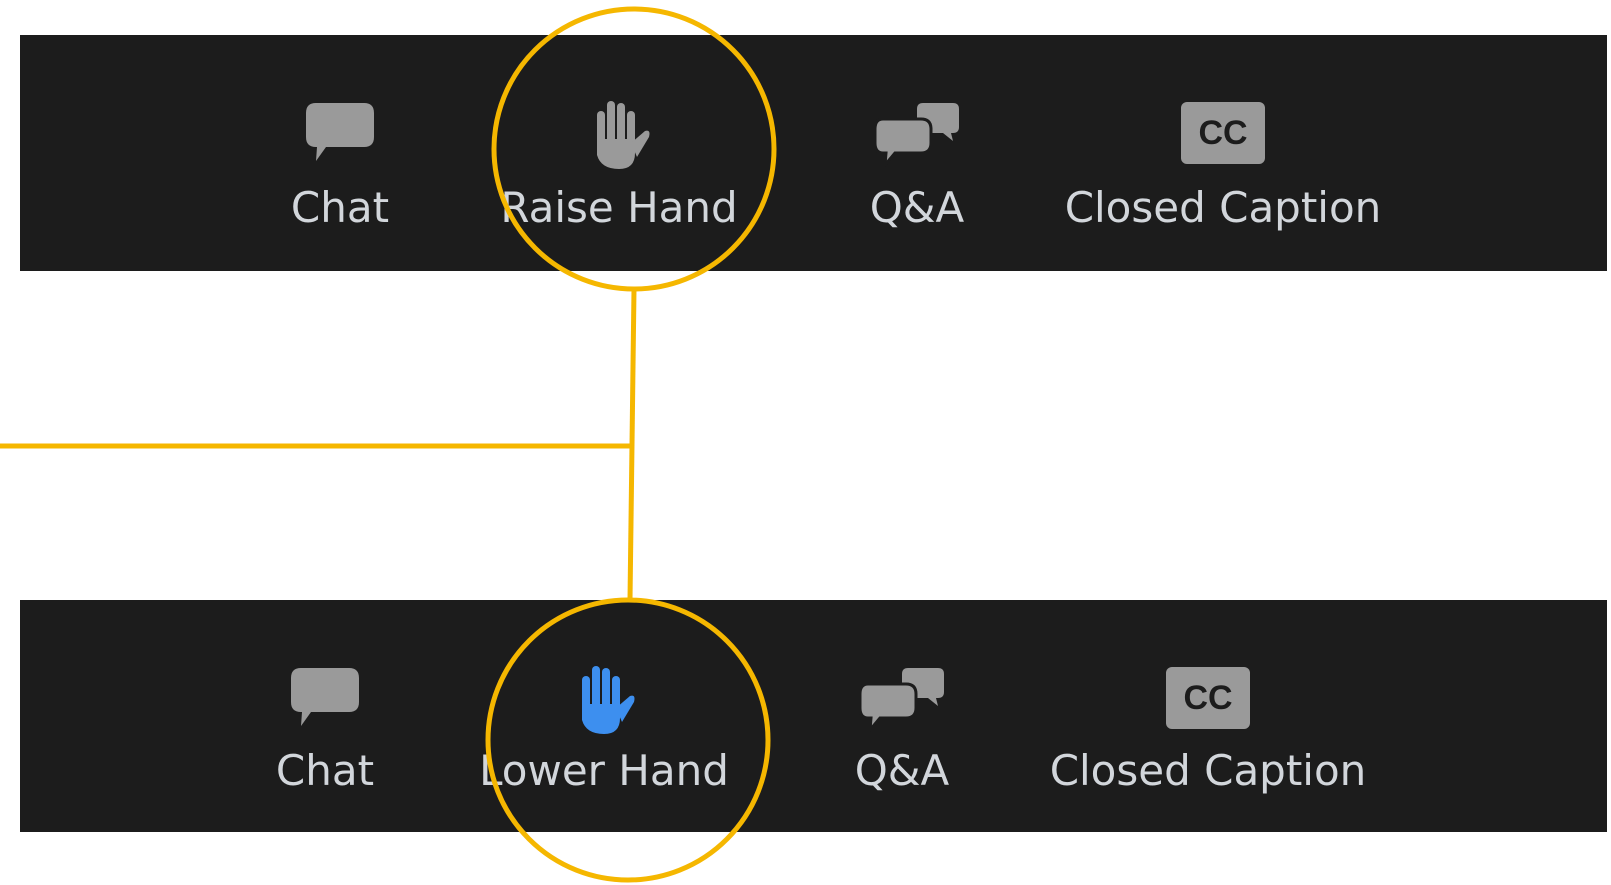 This screenshot has height=885, width=1611. I want to click on hand-icon, so click(623, 135).